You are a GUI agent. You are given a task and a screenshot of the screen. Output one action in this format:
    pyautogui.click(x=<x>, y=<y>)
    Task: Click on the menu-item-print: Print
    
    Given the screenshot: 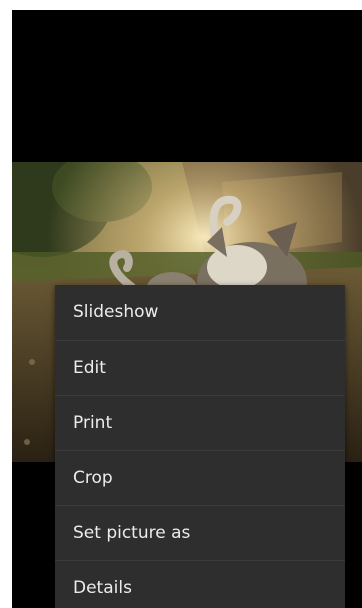 What is the action you would take?
    pyautogui.click(x=200, y=422)
    